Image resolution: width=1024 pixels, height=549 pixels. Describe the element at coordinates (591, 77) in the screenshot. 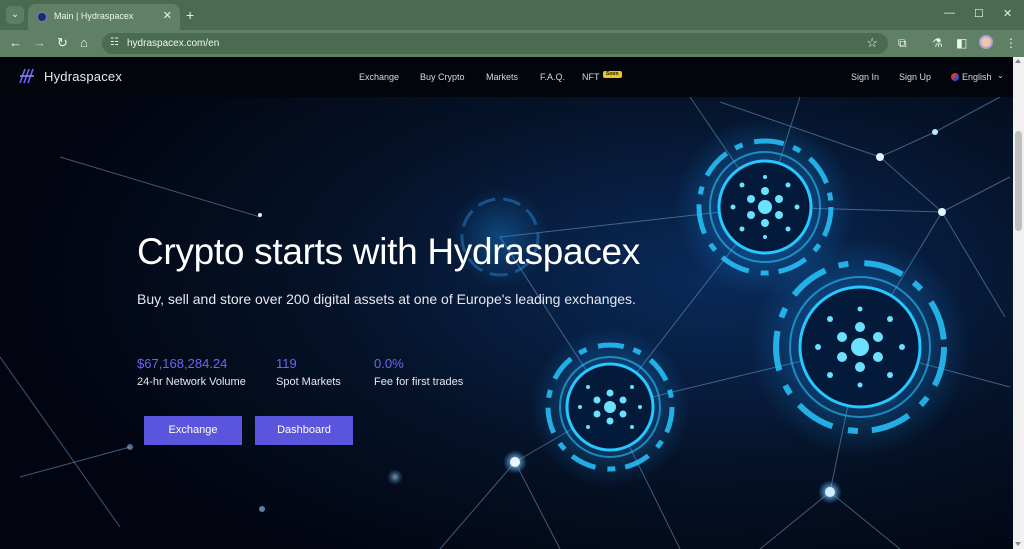

I see `nav-nft: NFT` at that location.